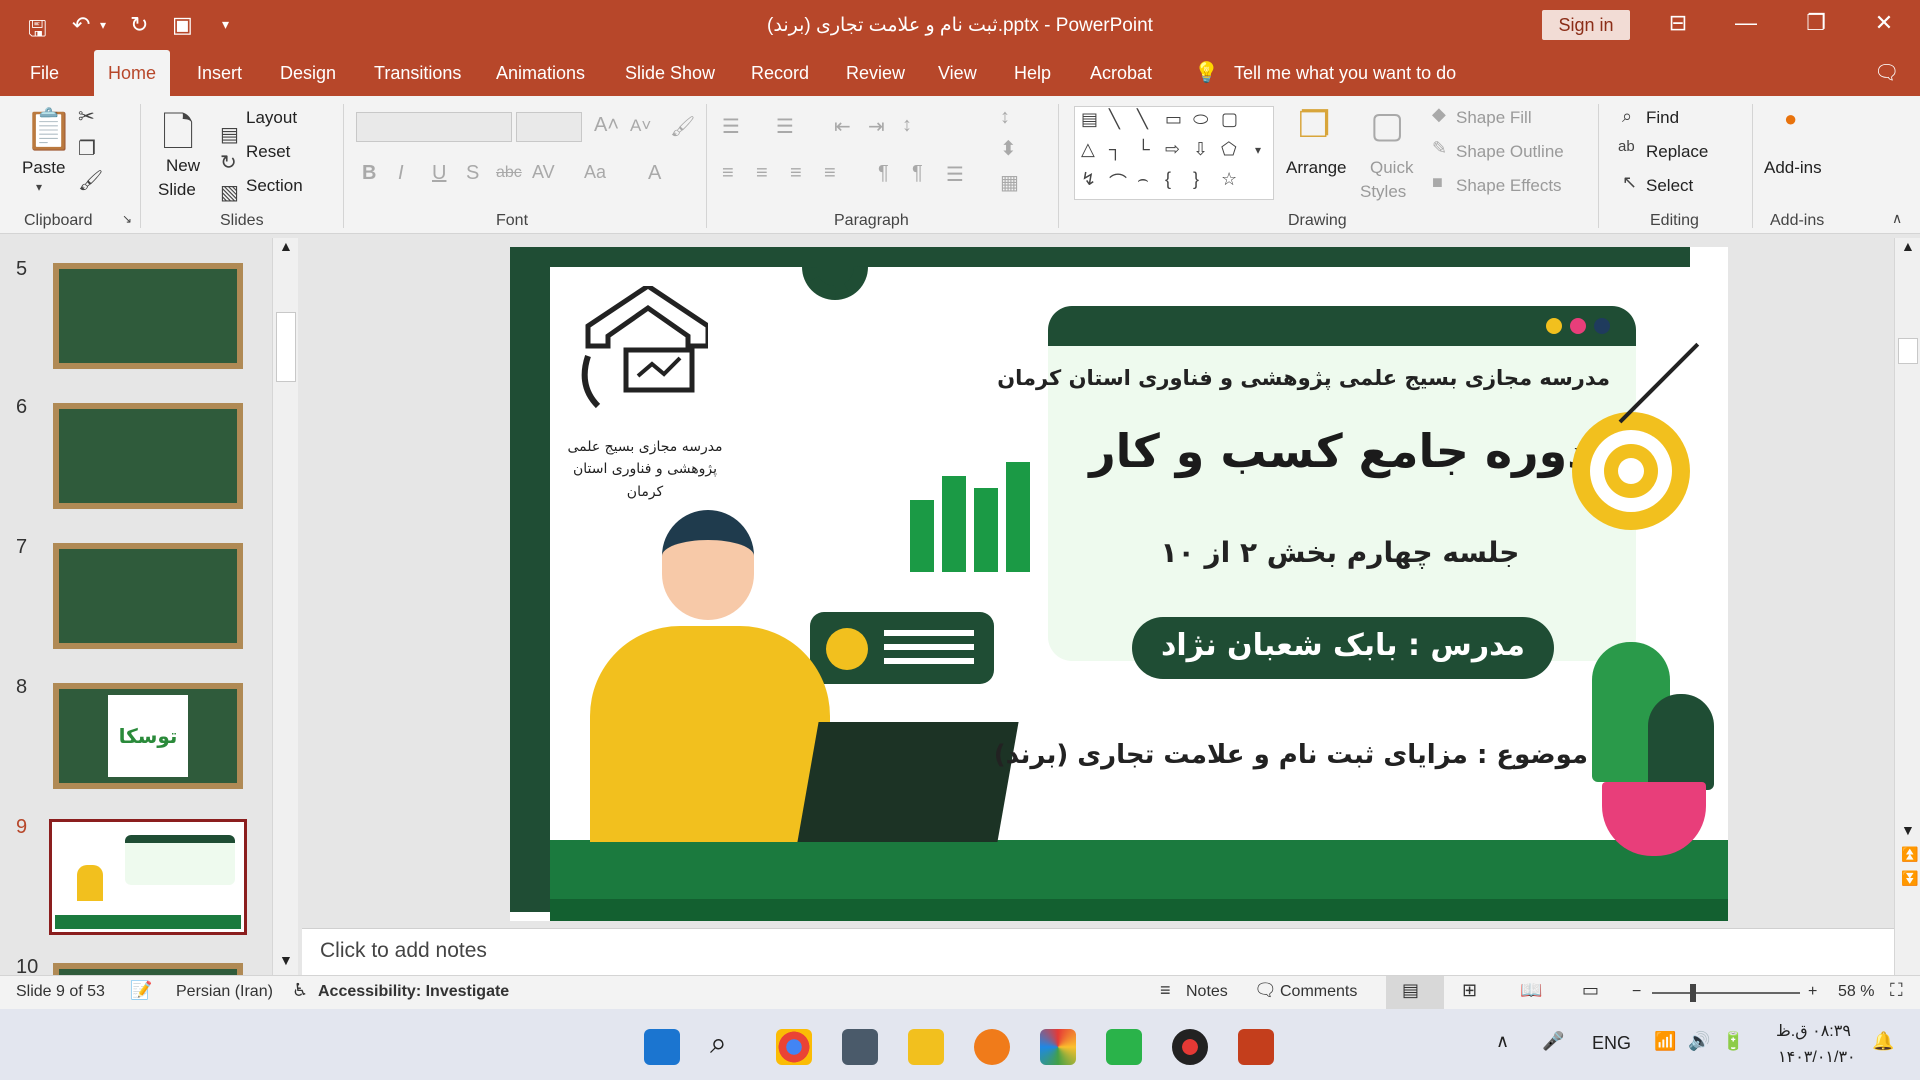 This screenshot has width=1920, height=1080. Describe the element at coordinates (1345, 73) in the screenshot. I see `tell-me-search: Tell me what you want to do` at that location.